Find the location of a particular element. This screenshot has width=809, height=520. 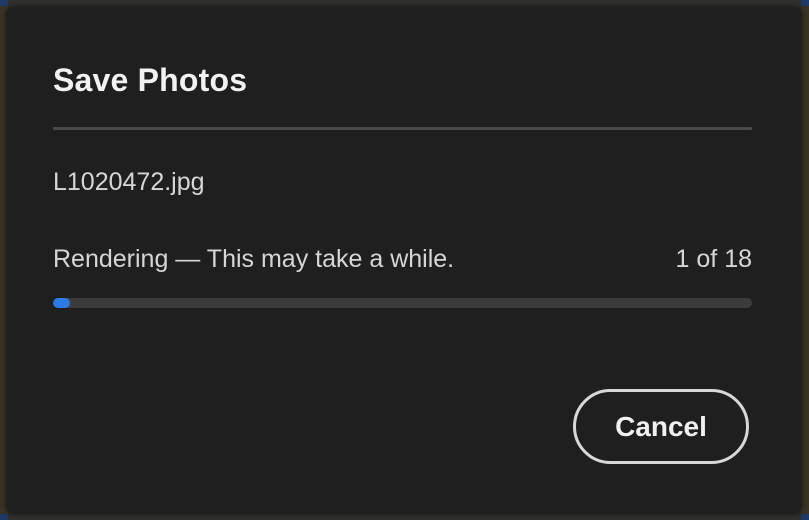

title-divider is located at coordinates (402, 128).